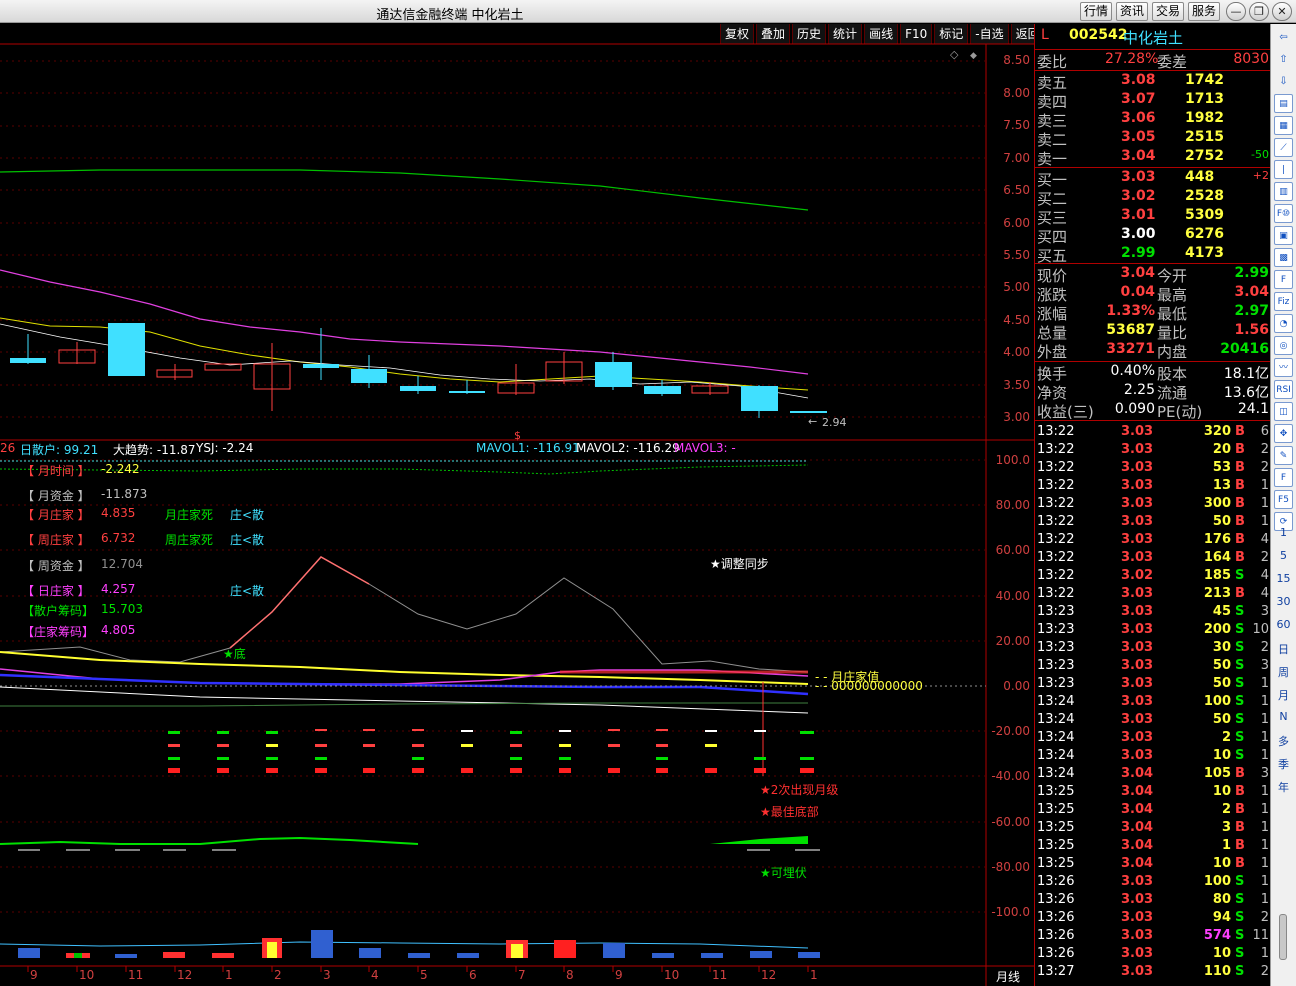 The height and width of the screenshot is (986, 1296). I want to click on order-book-row: 卖五 3.08 1742, so click(1153, 82).